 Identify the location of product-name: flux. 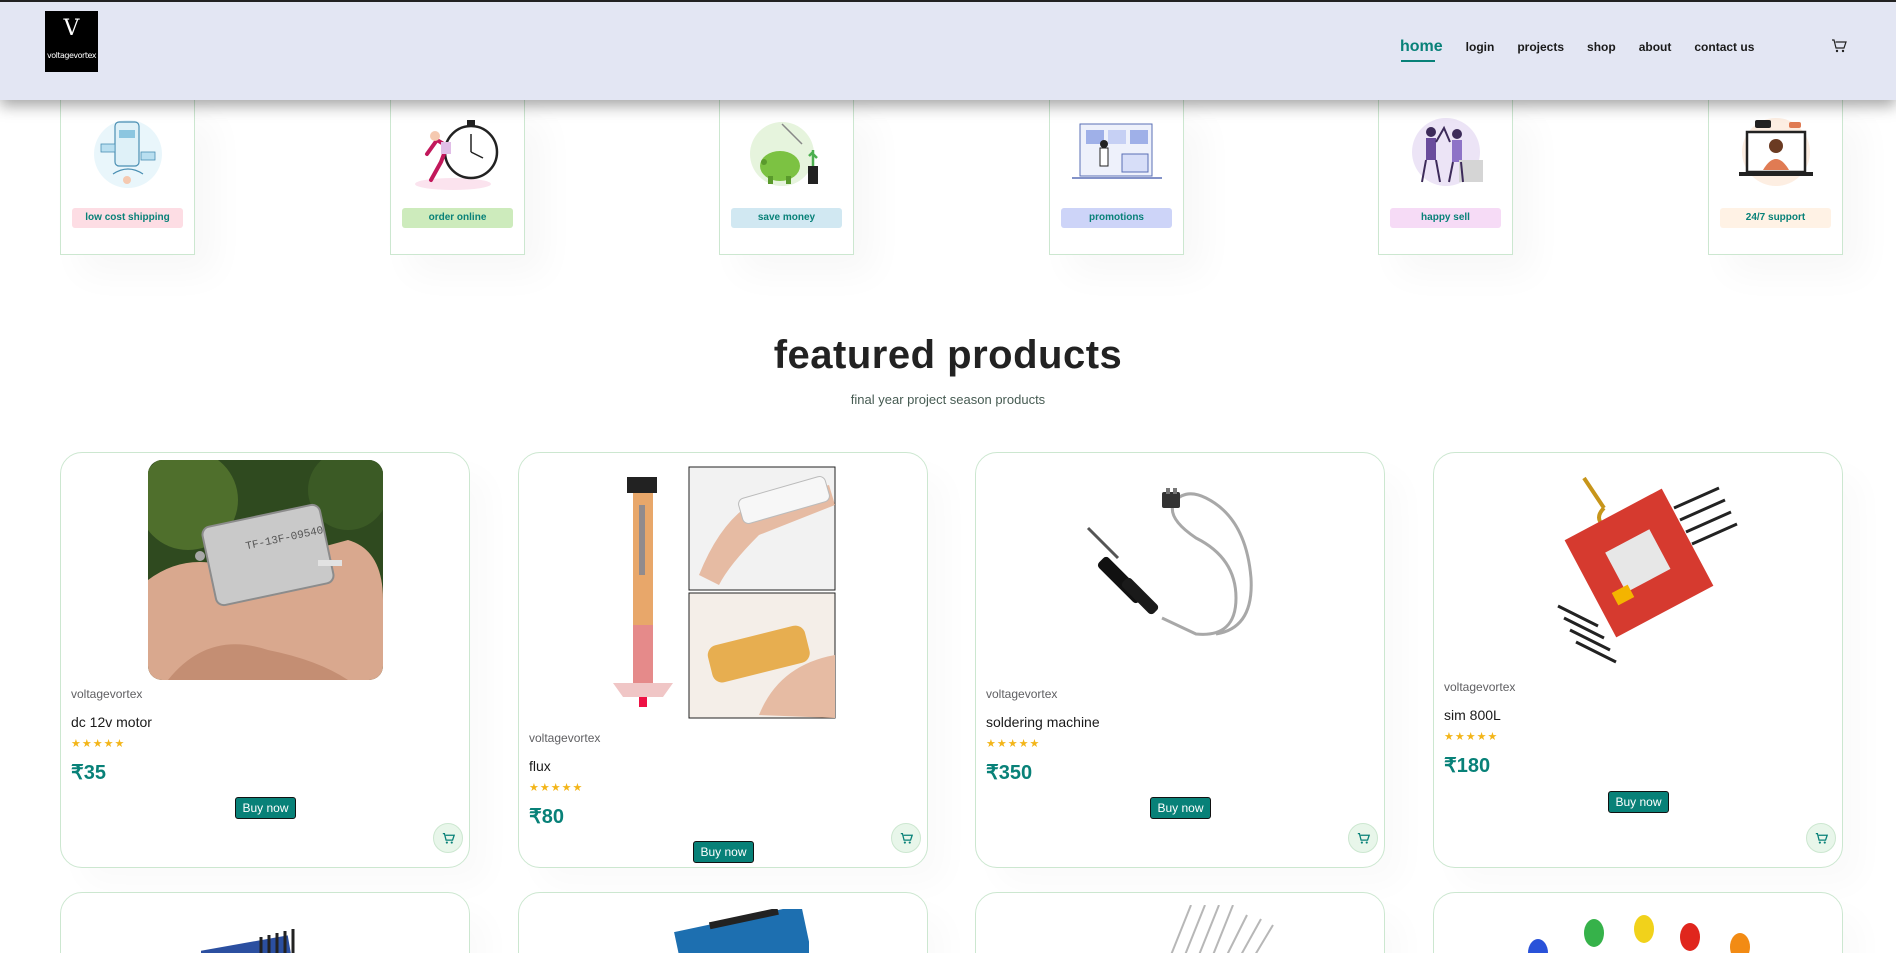
(540, 766).